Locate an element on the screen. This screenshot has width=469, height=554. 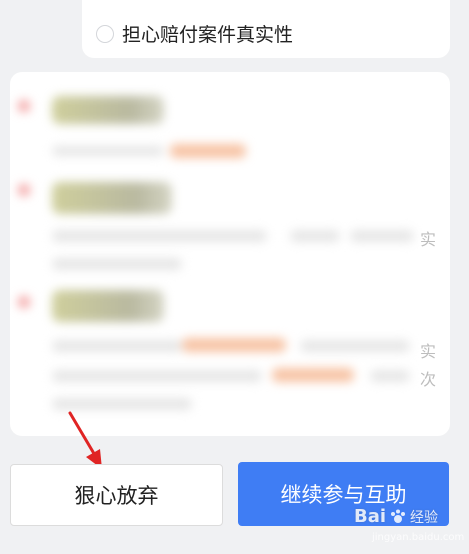
reason-option-card: 担心赔付案件真实性 is located at coordinates (266, 29).